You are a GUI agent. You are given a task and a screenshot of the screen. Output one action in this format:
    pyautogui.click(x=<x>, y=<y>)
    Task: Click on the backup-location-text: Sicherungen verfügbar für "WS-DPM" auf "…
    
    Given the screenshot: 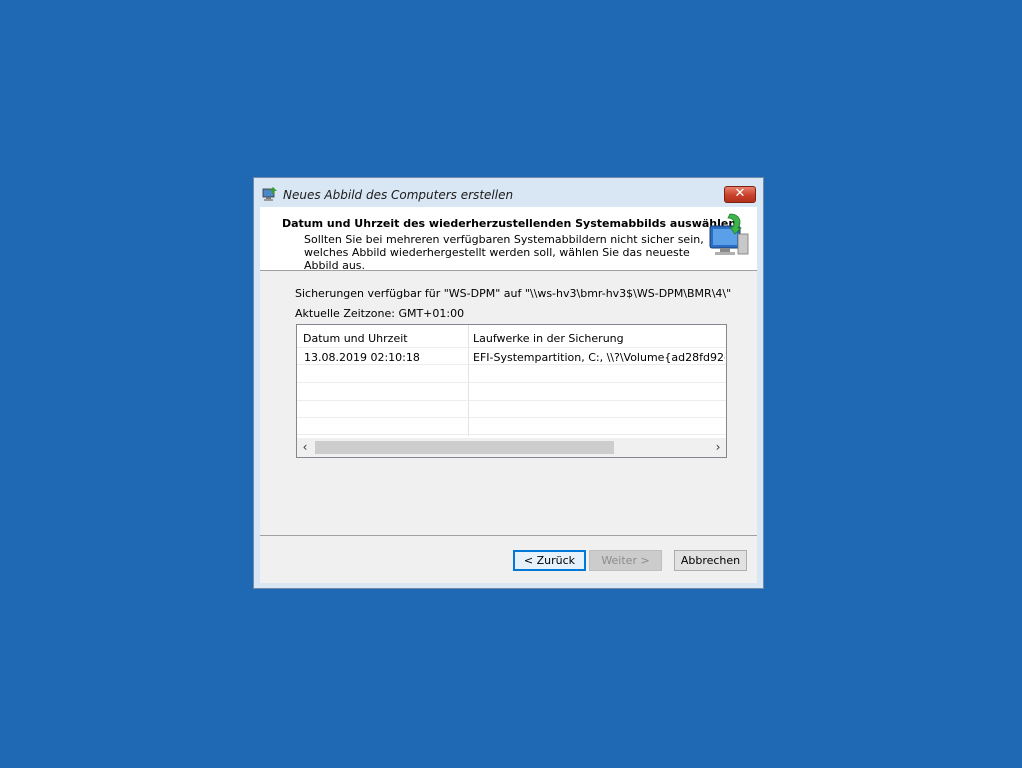 What is the action you would take?
    pyautogui.click(x=513, y=293)
    